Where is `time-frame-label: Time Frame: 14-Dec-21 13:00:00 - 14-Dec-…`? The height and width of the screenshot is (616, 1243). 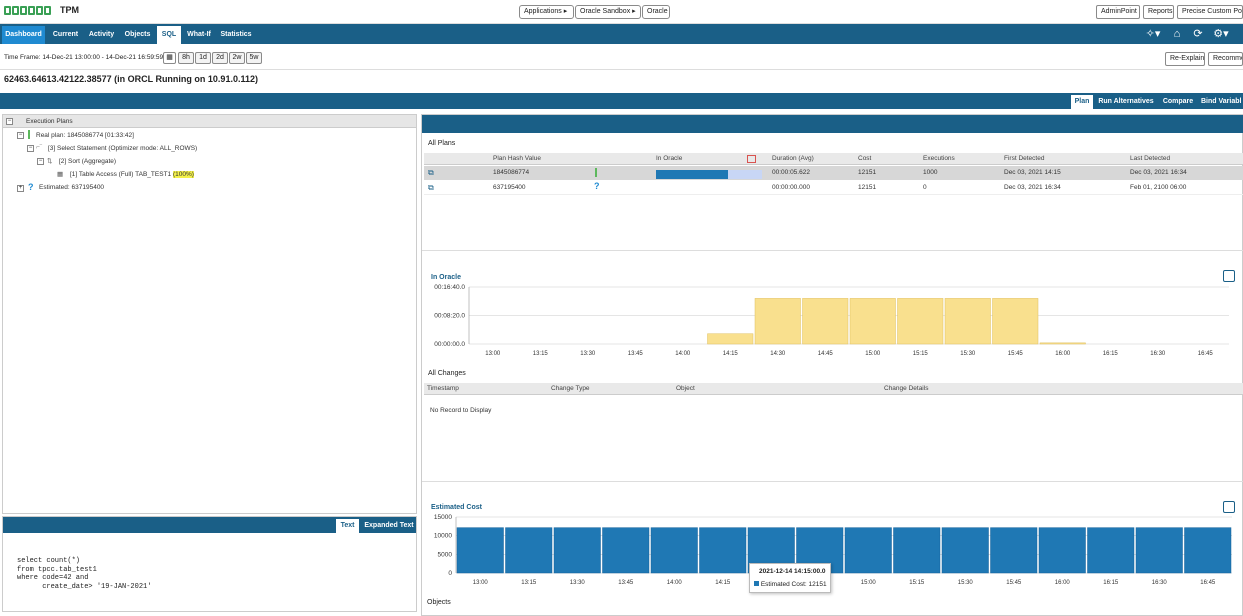
time-frame-label: Time Frame: 14-Dec-21 13:00:00 - 14-Dec-… is located at coordinates (84, 57).